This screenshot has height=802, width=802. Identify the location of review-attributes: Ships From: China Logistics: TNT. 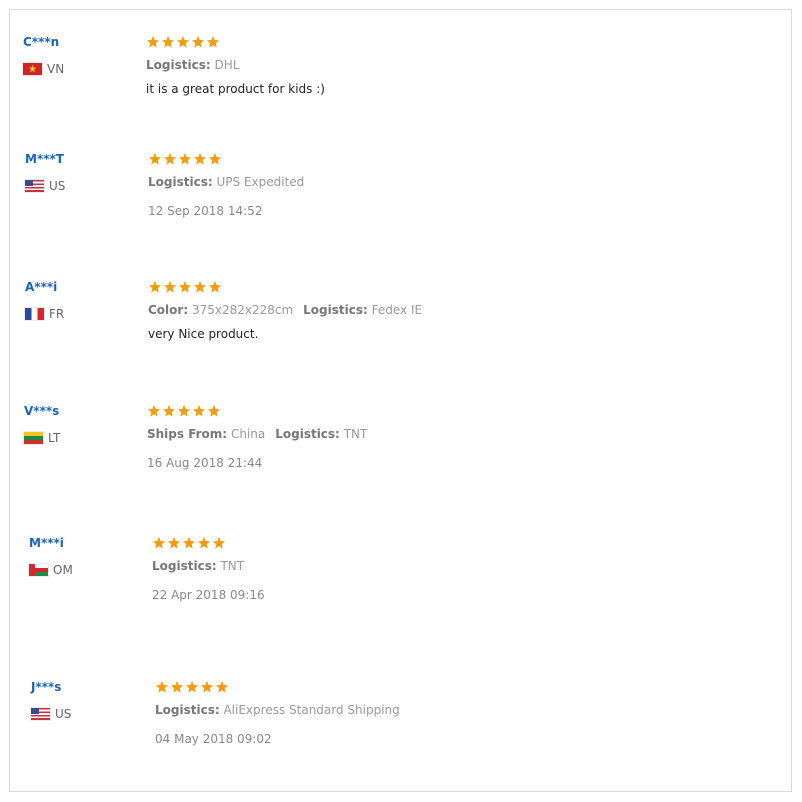
(257, 434).